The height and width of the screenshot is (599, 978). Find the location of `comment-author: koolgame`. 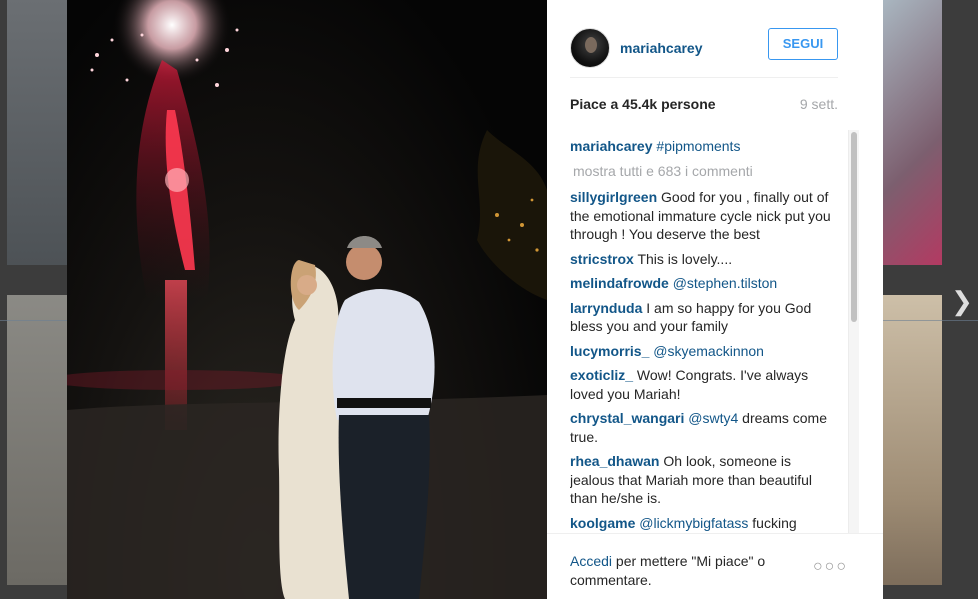

comment-author: koolgame is located at coordinates (602, 523).